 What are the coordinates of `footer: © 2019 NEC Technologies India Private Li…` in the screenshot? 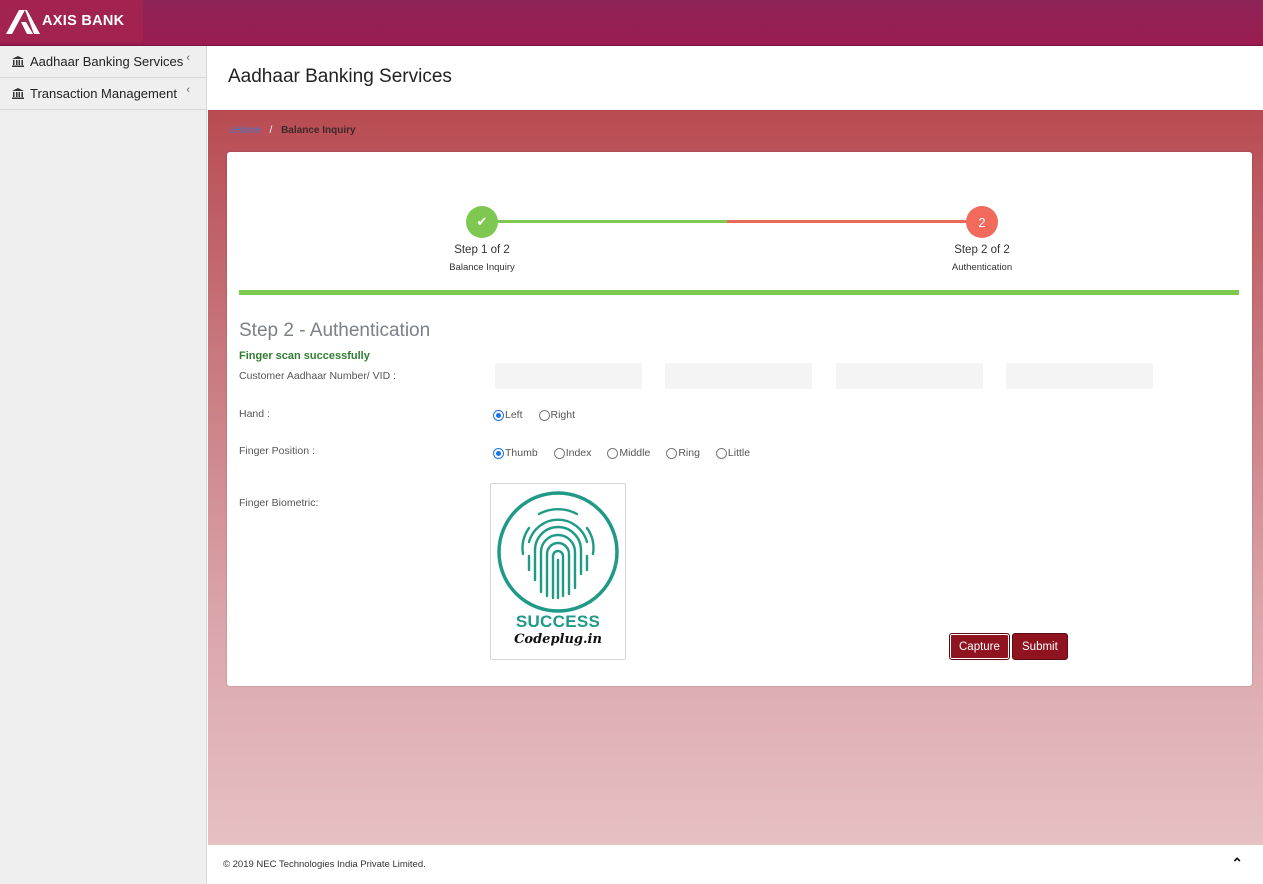 It's located at (735, 864).